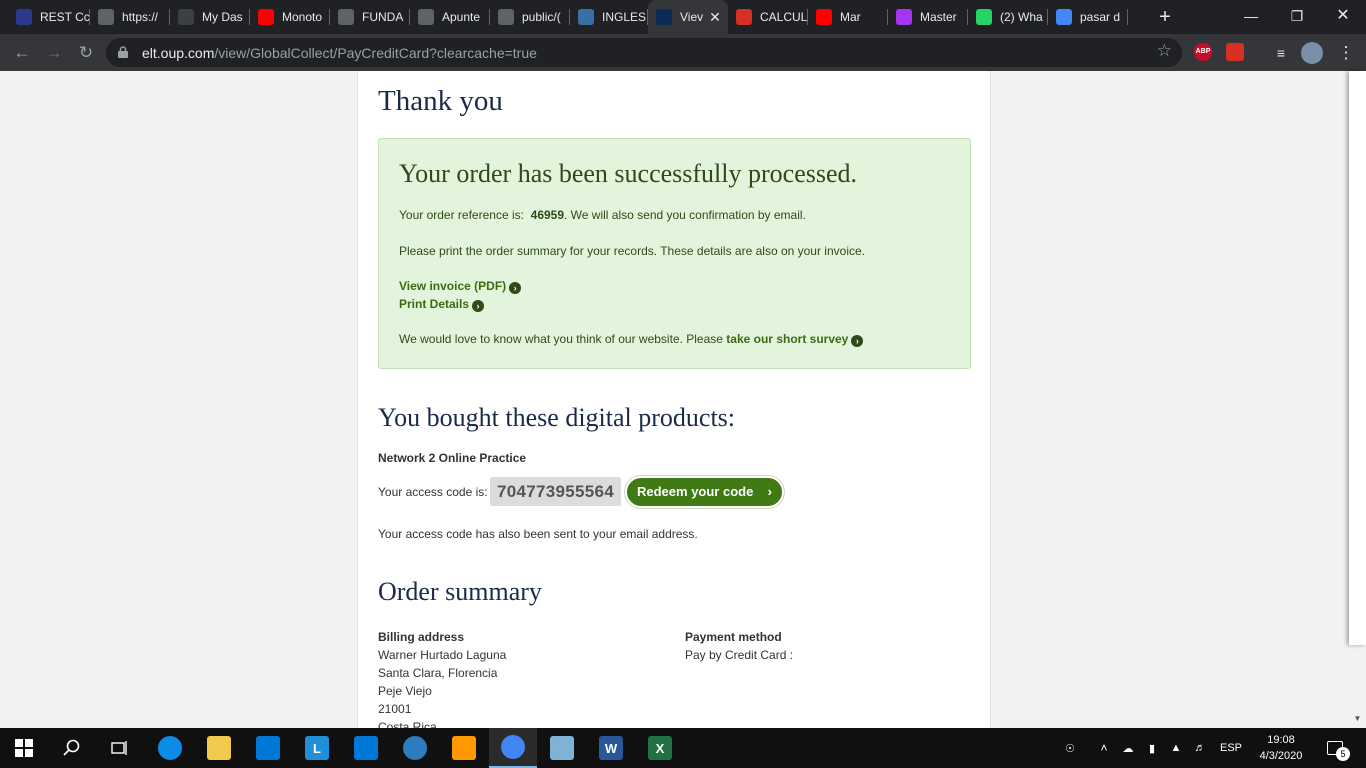 The image size is (1366, 768). I want to click on browser-tab: Viev ✕, so click(688, 17).